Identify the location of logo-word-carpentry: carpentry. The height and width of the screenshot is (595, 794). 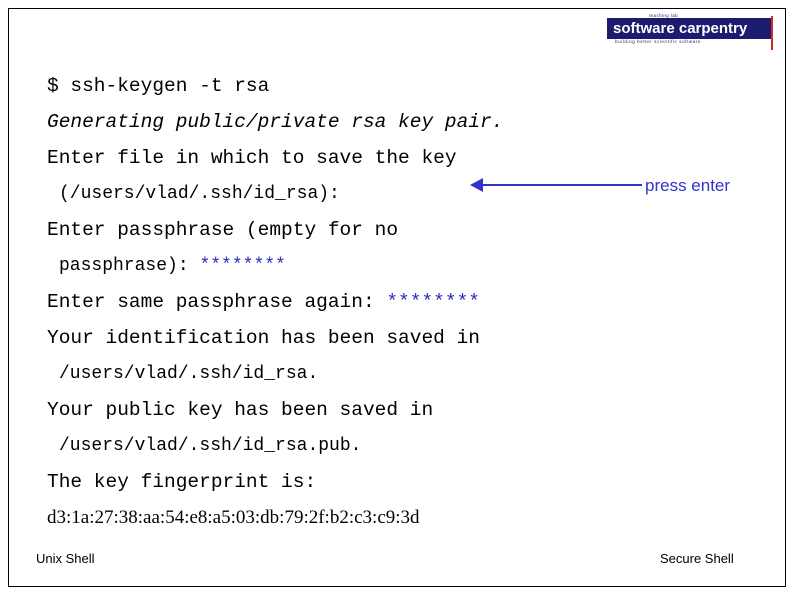
(713, 28).